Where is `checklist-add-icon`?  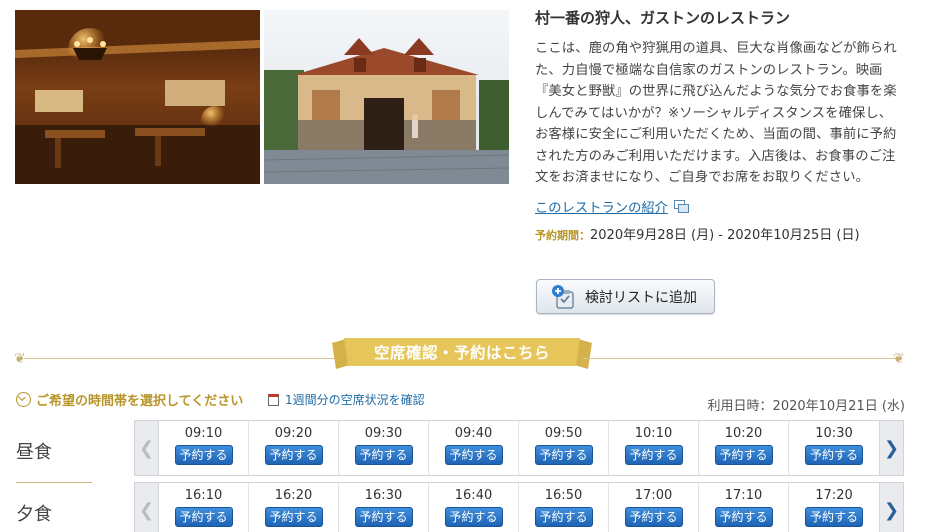
checklist-add-icon is located at coordinates (563, 296).